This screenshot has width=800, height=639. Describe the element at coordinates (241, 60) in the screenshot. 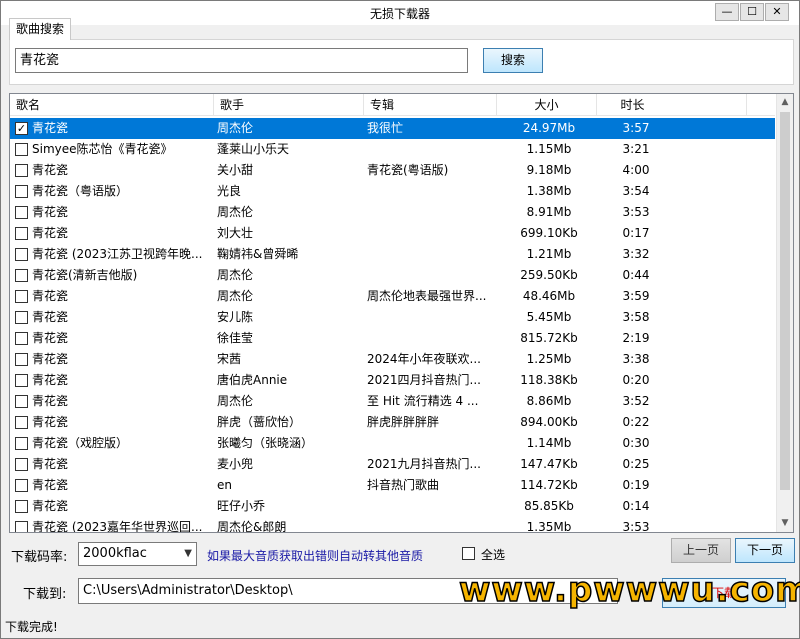

I see `search-input: 青花瓷` at that location.